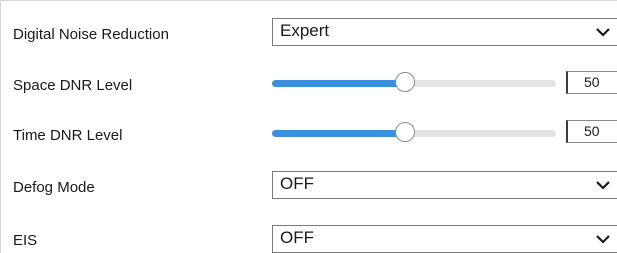 The image size is (617, 253). Describe the element at coordinates (91, 34) in the screenshot. I see `dnr-label: Digital Noise Reduction` at that location.